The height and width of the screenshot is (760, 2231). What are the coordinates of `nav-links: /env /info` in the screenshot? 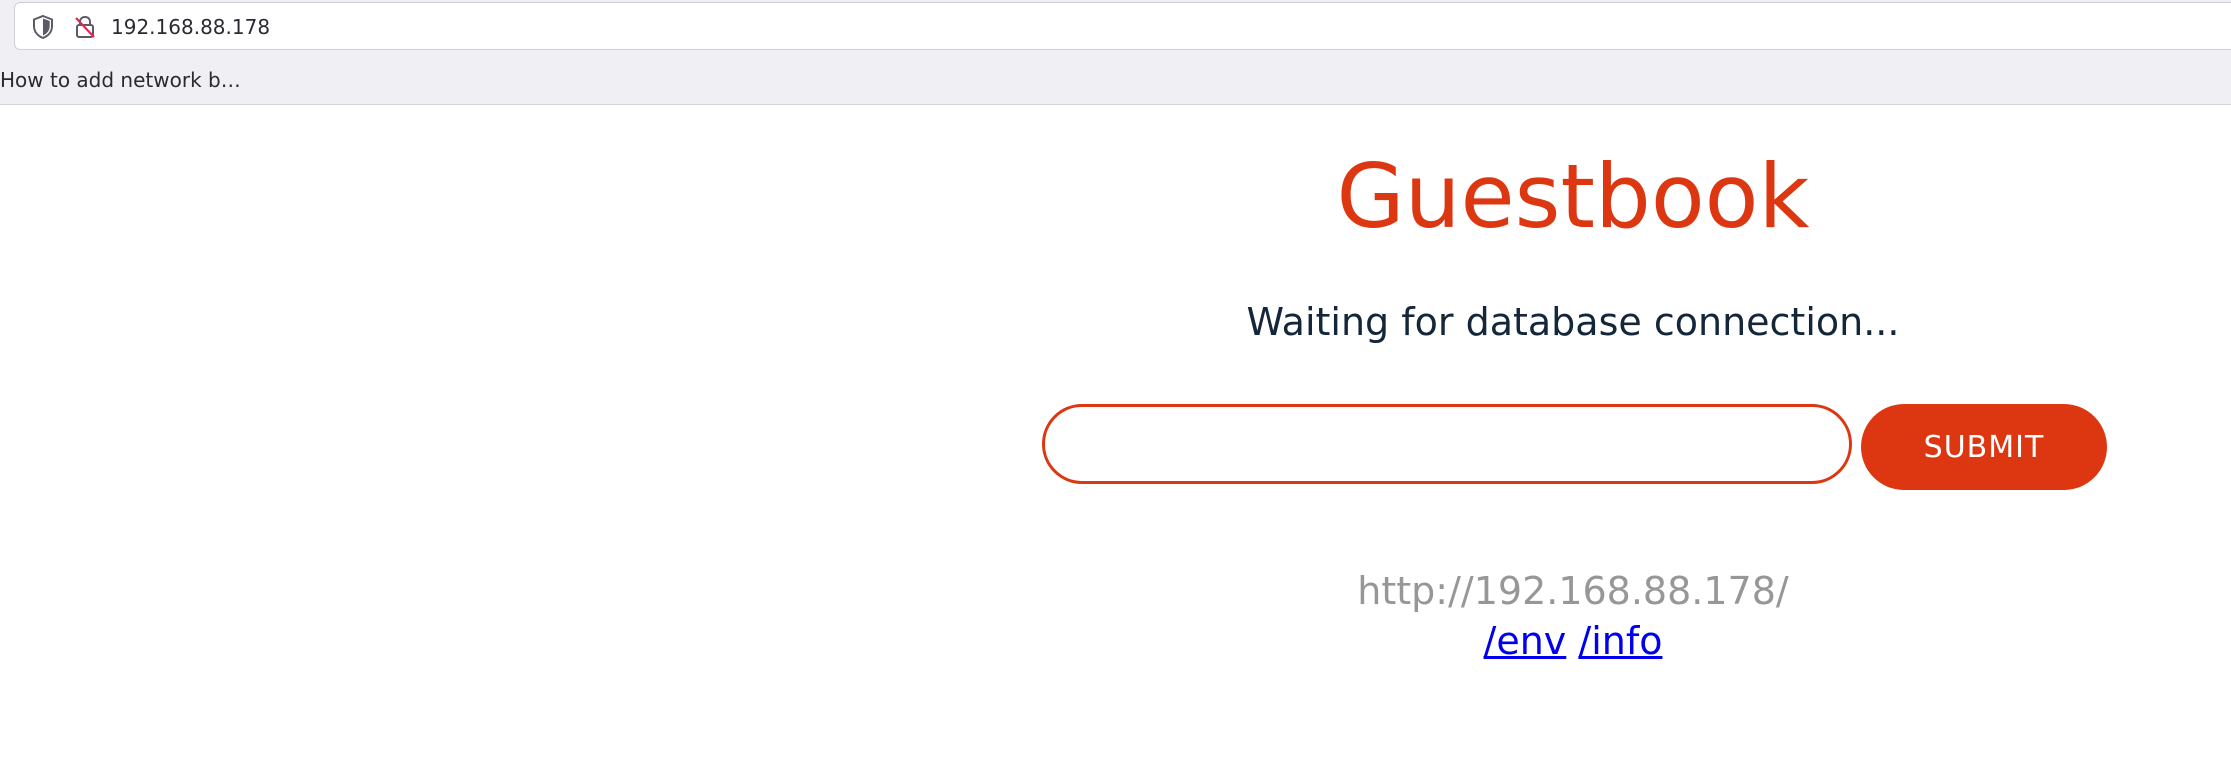 It's located at (1115, 641).